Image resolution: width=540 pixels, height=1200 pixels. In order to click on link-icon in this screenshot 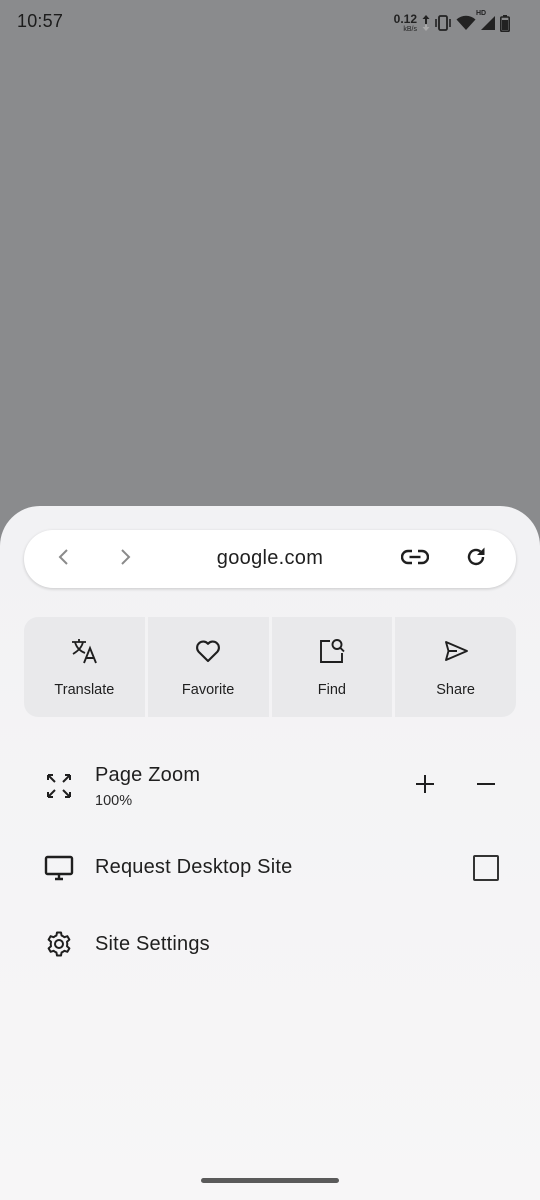, I will do `click(415, 559)`.